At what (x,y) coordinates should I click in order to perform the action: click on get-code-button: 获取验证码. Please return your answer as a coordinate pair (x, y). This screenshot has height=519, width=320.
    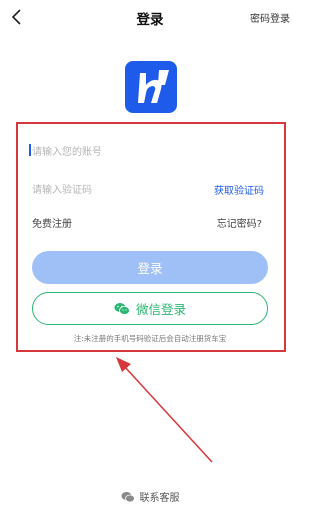
    Looking at the image, I should click on (239, 189).